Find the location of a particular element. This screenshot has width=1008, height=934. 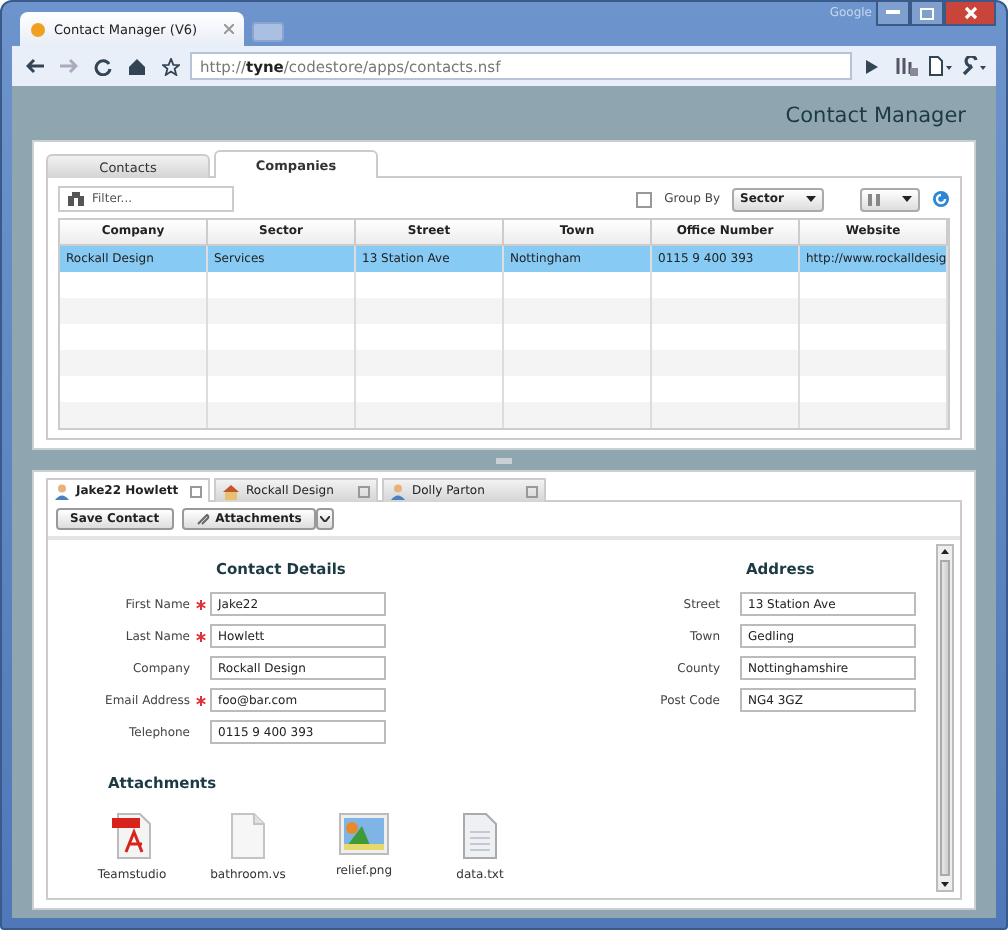

binoculars-icon is located at coordinates (76, 199).